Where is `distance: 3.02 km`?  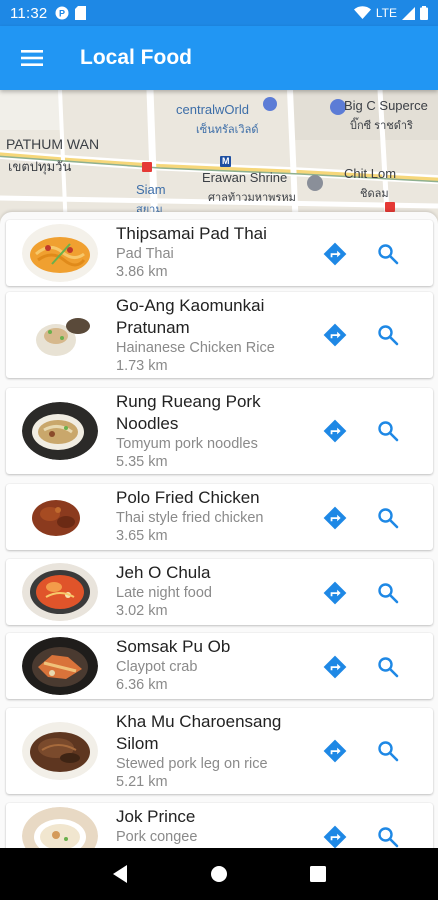
distance: 3.02 km is located at coordinates (142, 611).